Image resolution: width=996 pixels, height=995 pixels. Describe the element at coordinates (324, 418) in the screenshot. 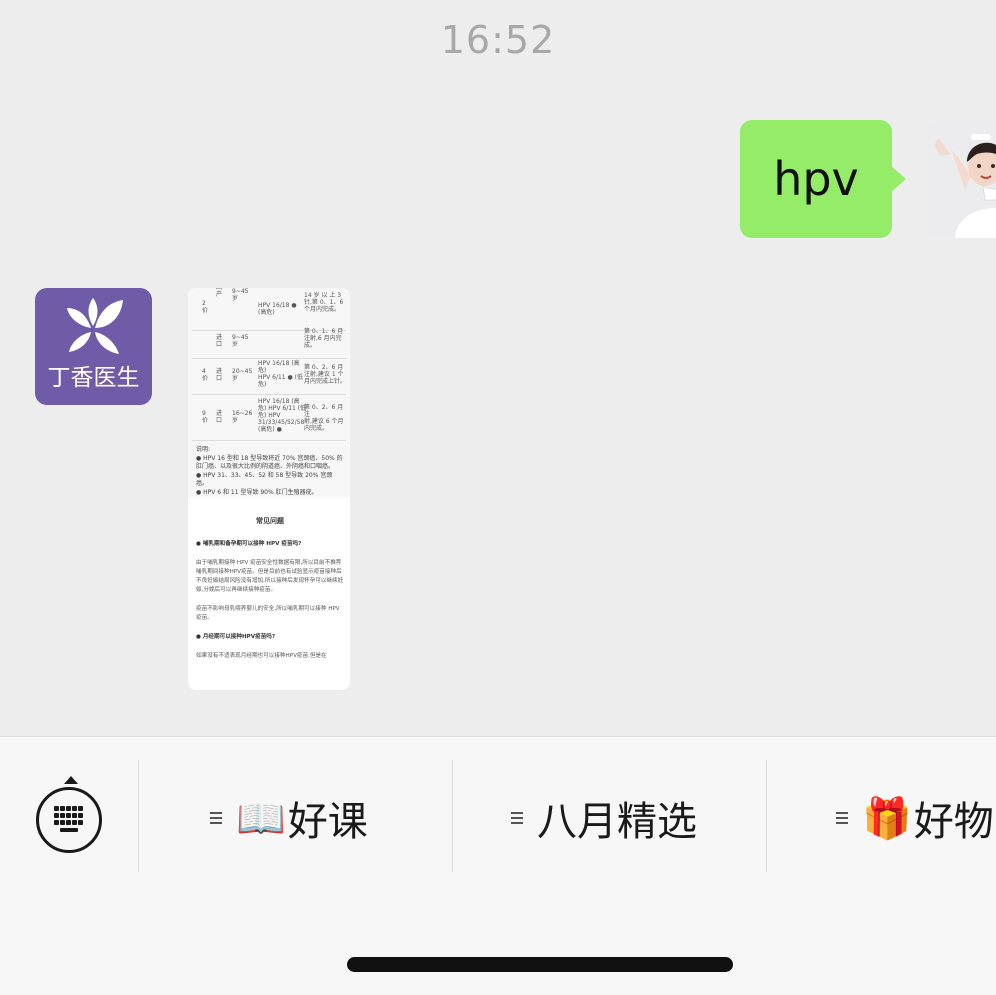

I see `table-cell: 第 0、2、6 月注 射,建议 6 个月 内完成。` at that location.